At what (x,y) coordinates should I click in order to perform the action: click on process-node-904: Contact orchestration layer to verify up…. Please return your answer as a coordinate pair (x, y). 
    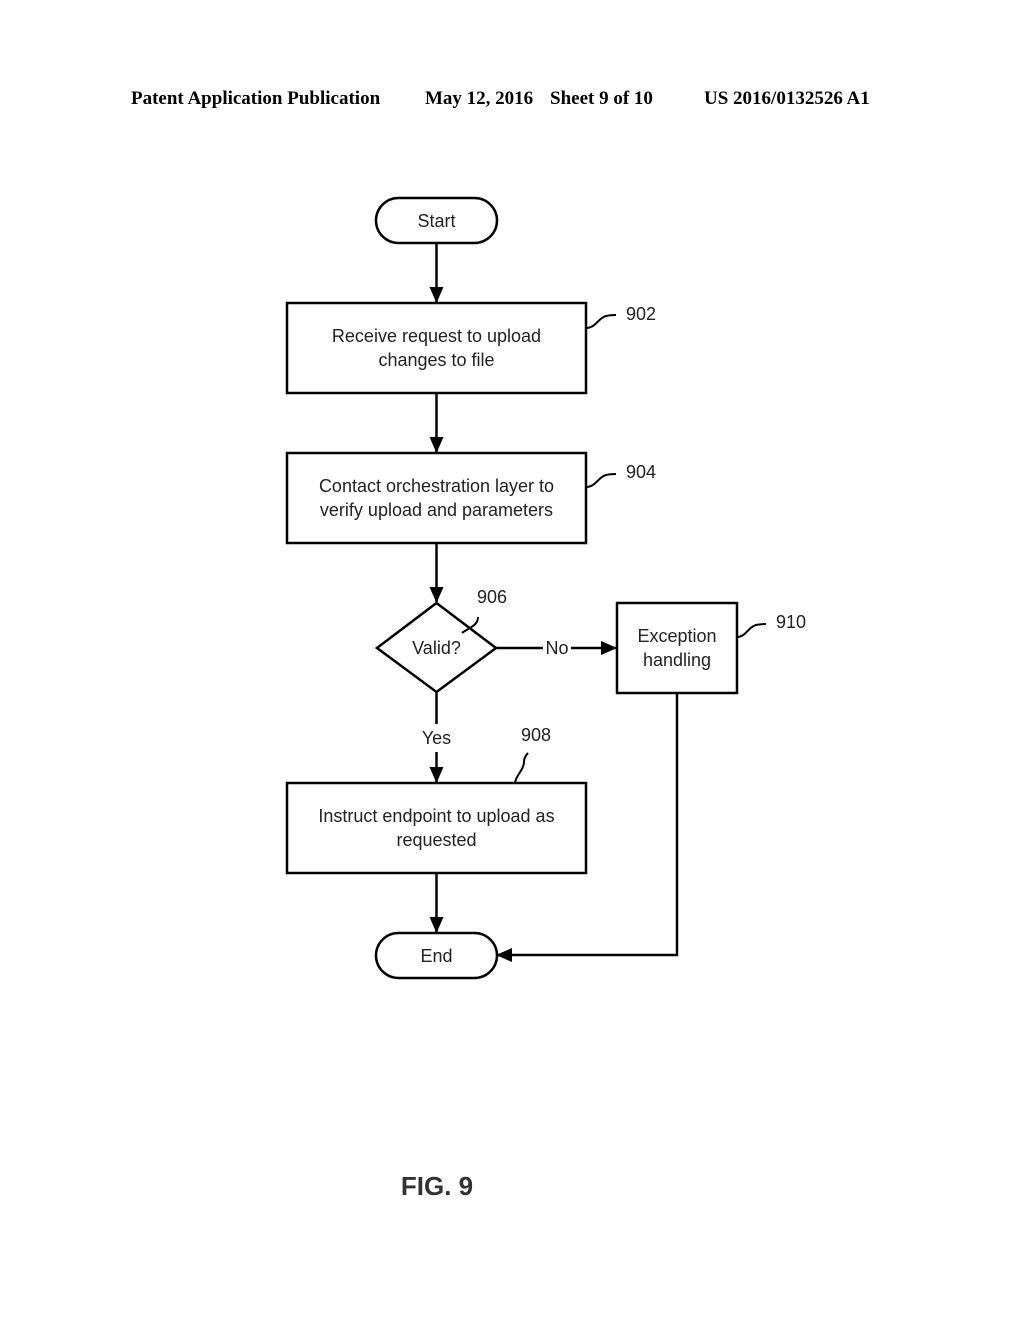
    Looking at the image, I should click on (470, 498).